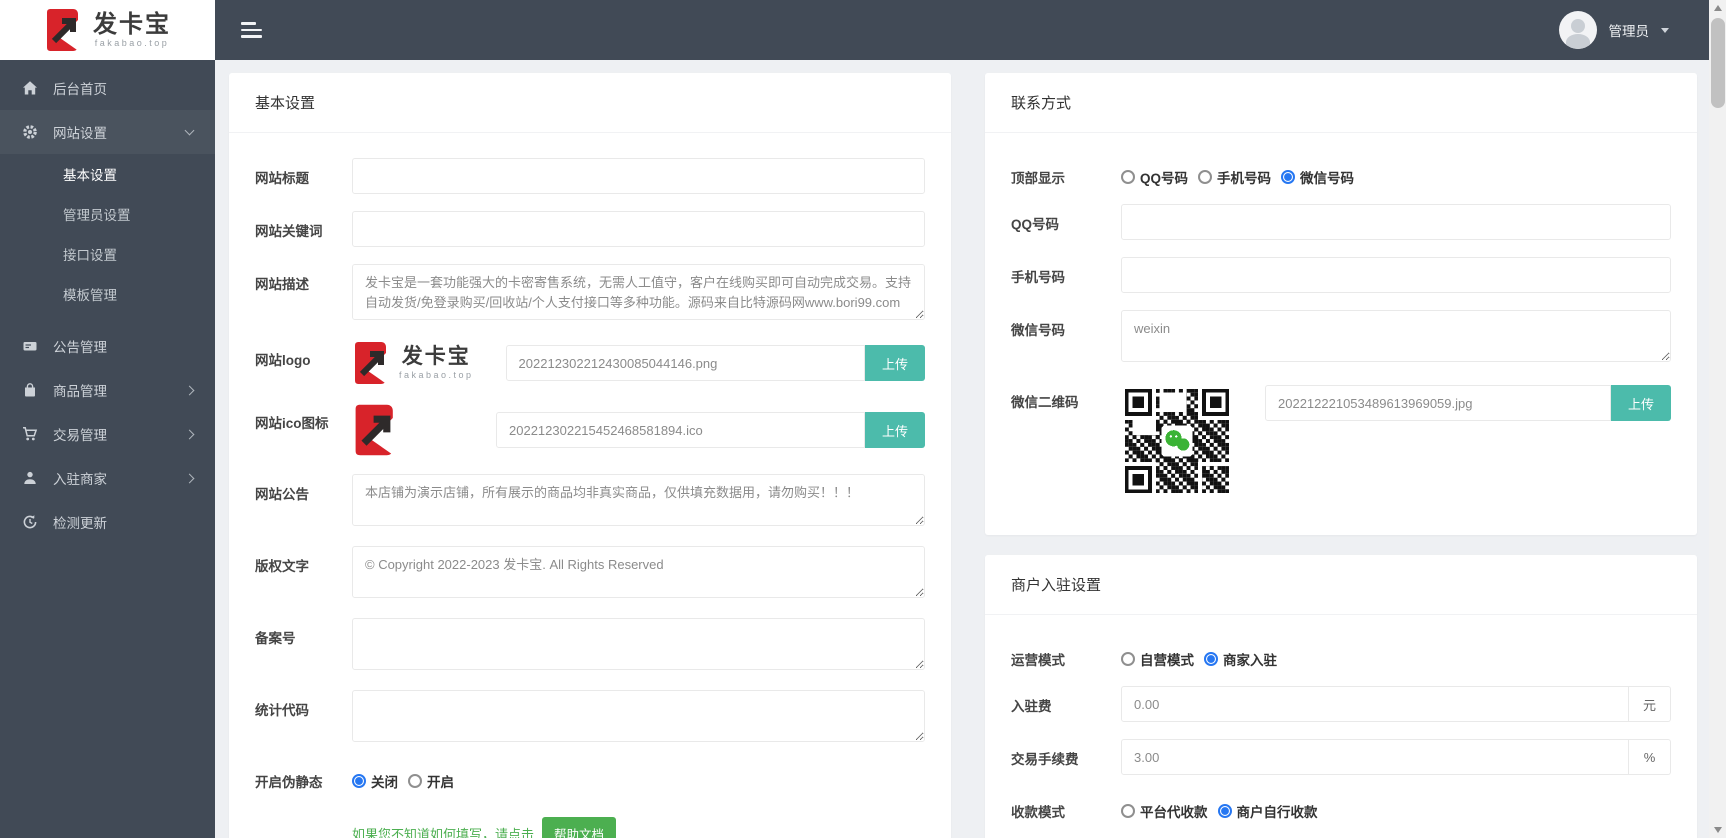 This screenshot has width=1726, height=838. What do you see at coordinates (1038, 660) in the screenshot?
I see `operation-mode-label: 运营模式` at bounding box center [1038, 660].